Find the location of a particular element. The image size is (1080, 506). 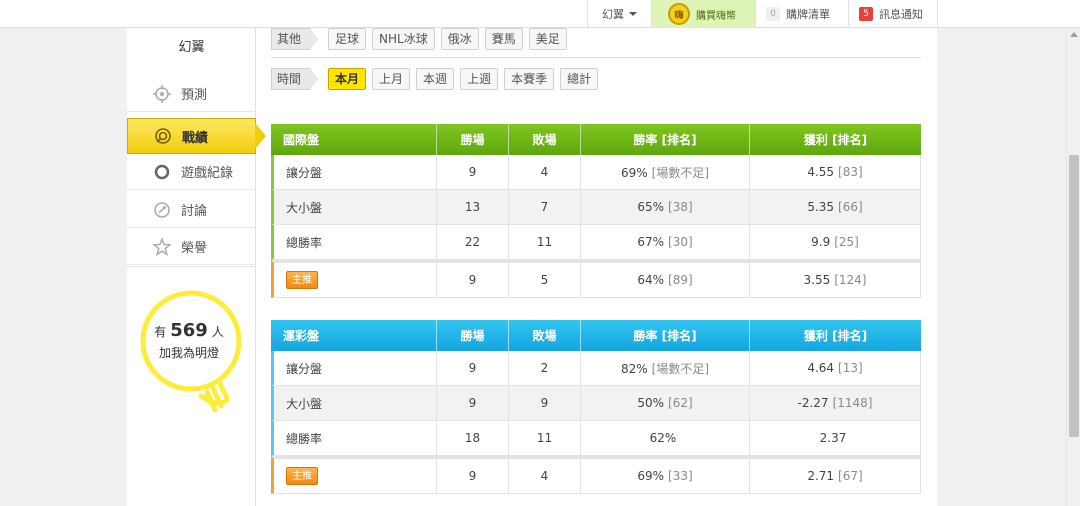

buy-coins-button: 嗨 購買嗨幣 is located at coordinates (703, 14).